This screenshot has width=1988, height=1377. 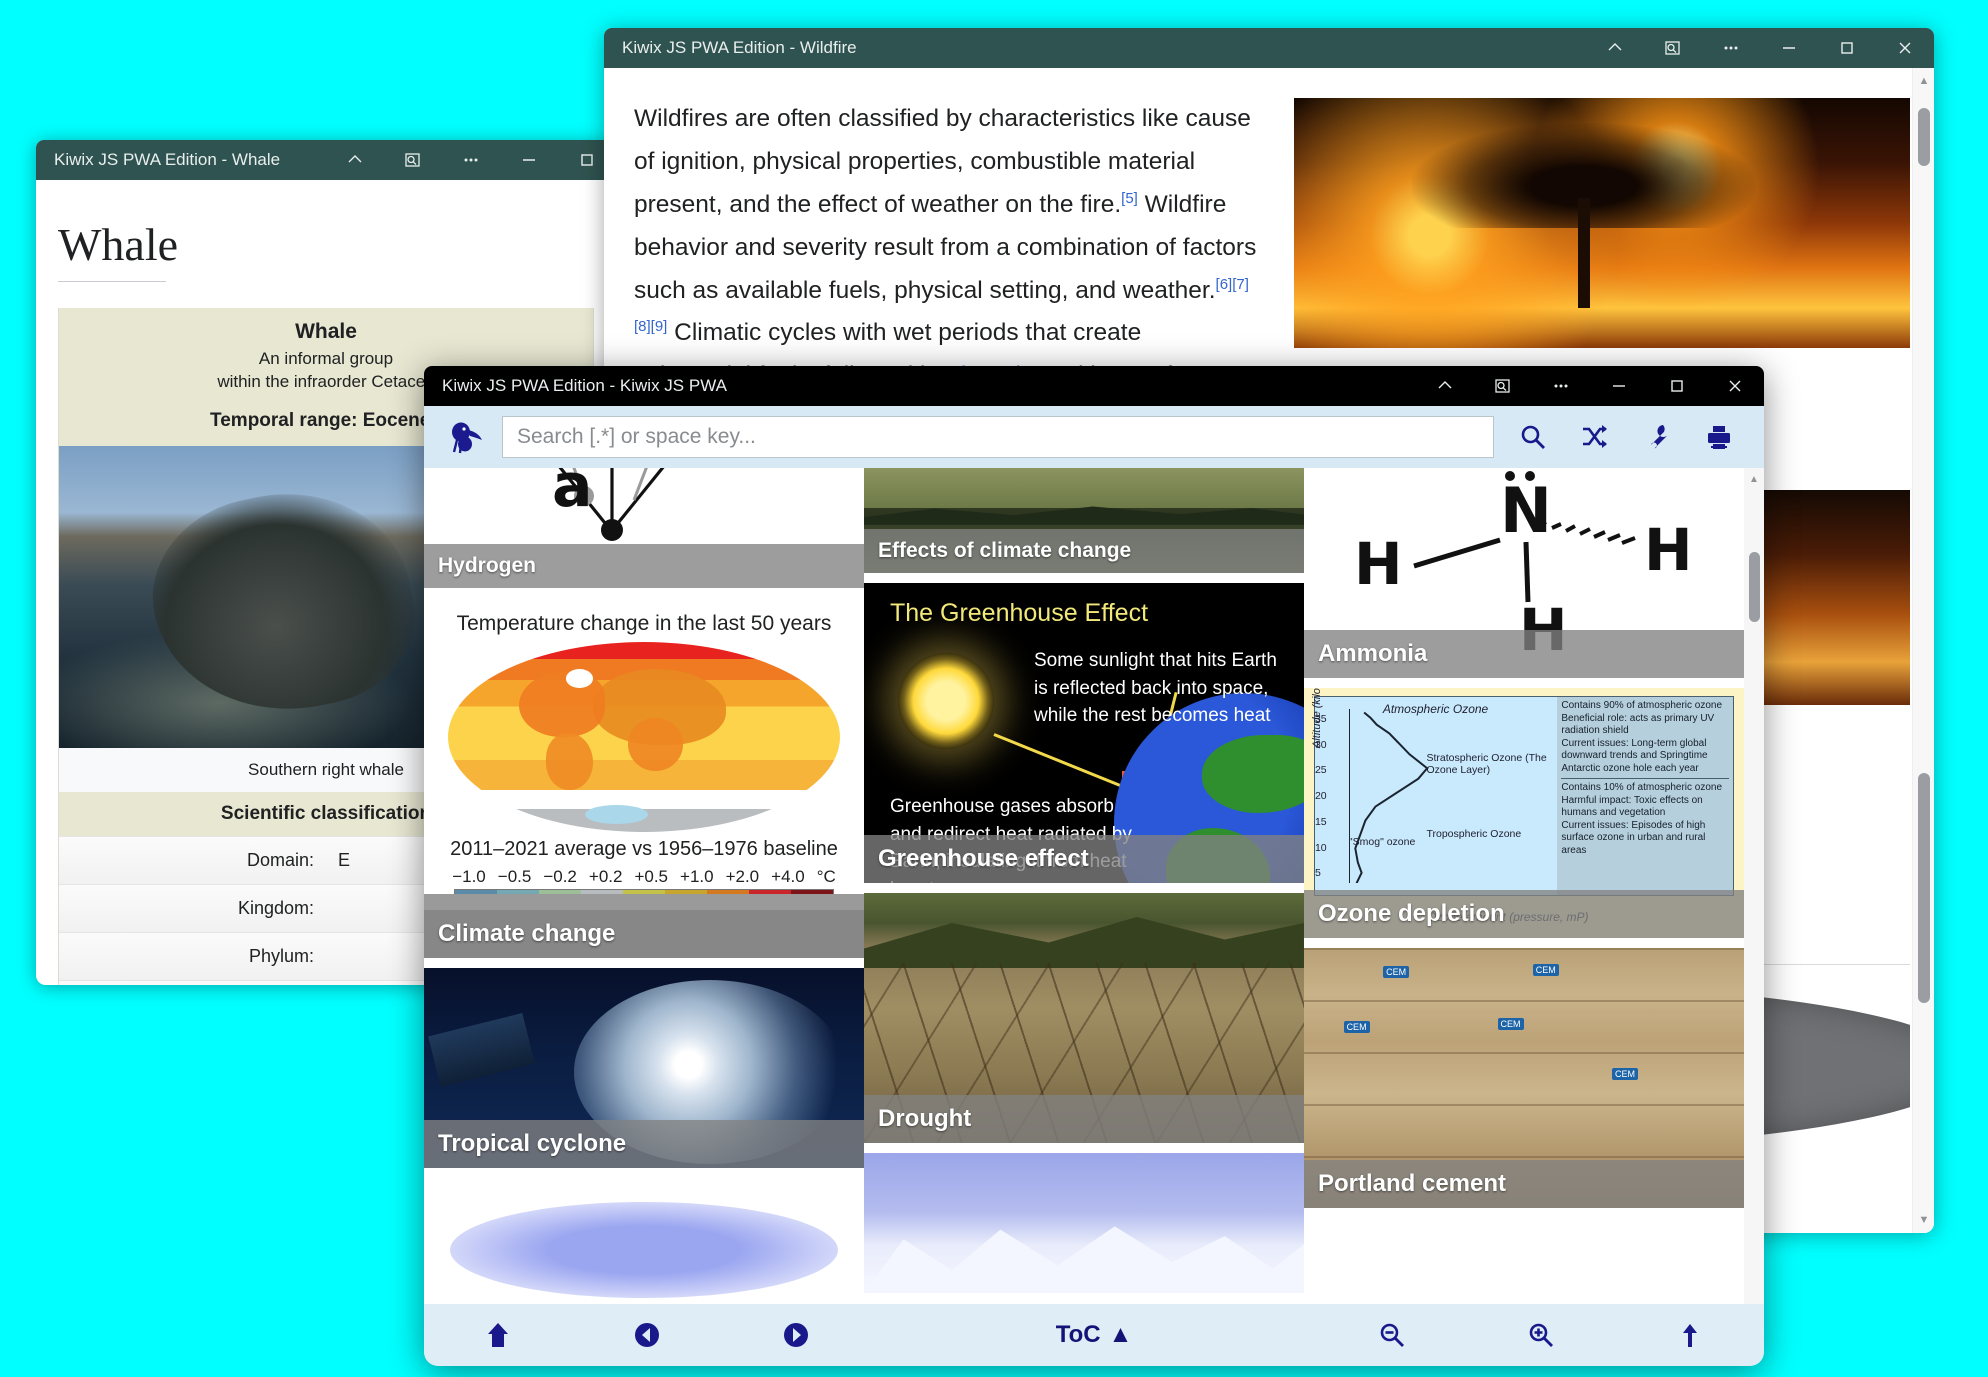 What do you see at coordinates (1526, 510) in the screenshot?
I see `svg-text: N` at bounding box center [1526, 510].